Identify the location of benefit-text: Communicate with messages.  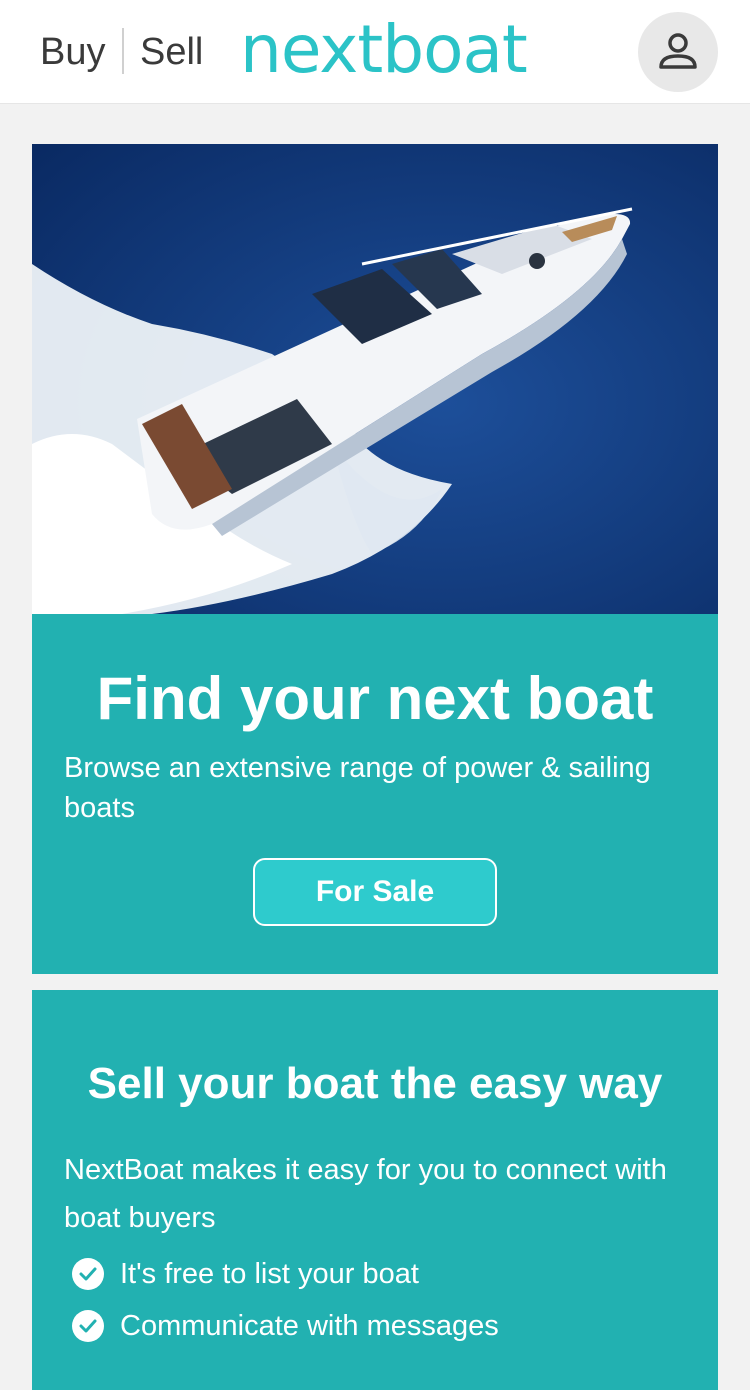
(309, 1326).